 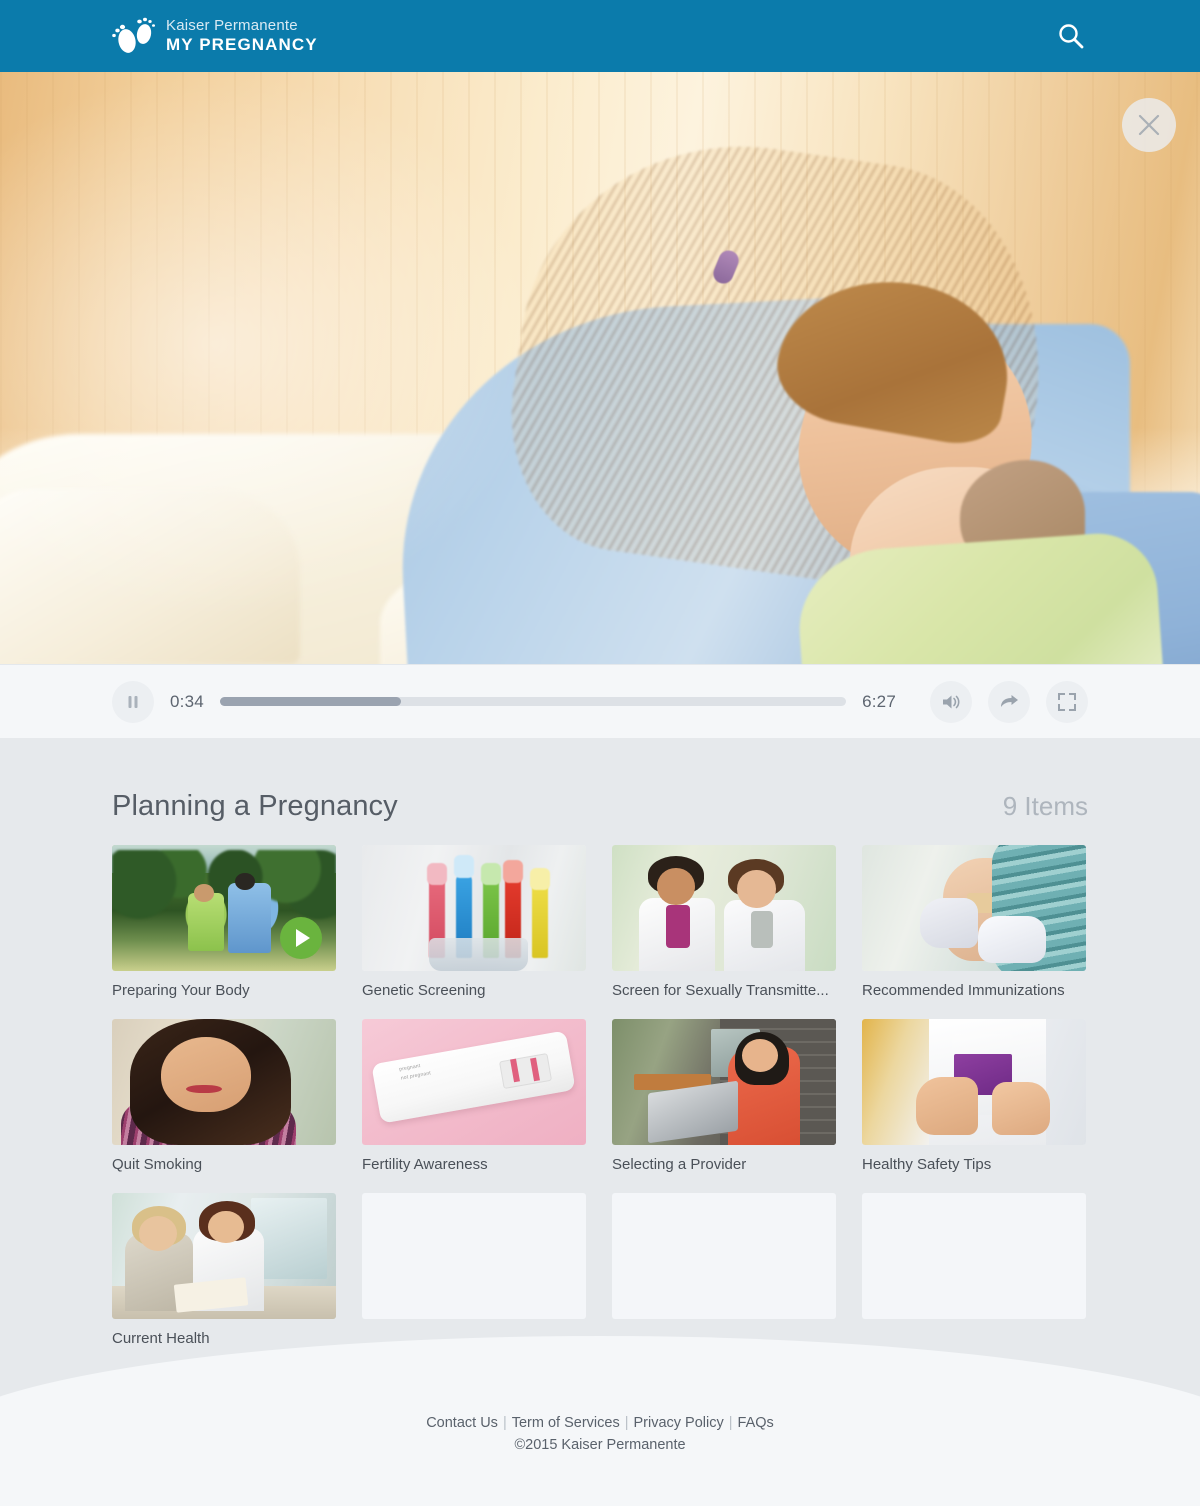 I want to click on list-item-label: Healthy Safety Tips, so click(x=927, y=1164).